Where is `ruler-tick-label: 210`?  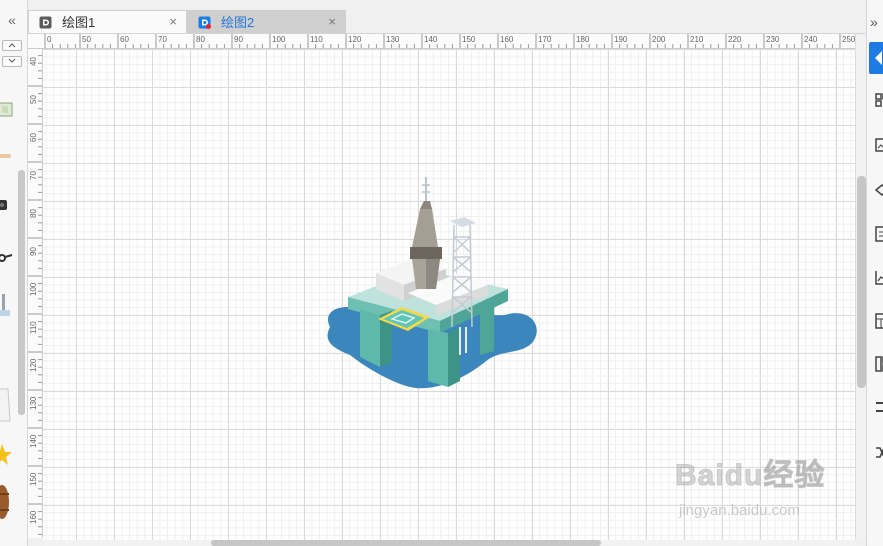
ruler-tick-label: 210 is located at coordinates (697, 39).